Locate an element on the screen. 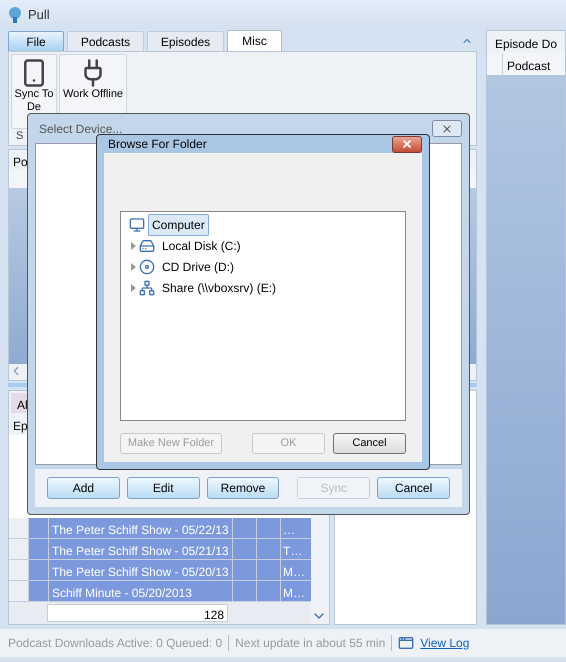 This screenshot has width=566, height=662. panel-title: Episode Do is located at coordinates (526, 44).